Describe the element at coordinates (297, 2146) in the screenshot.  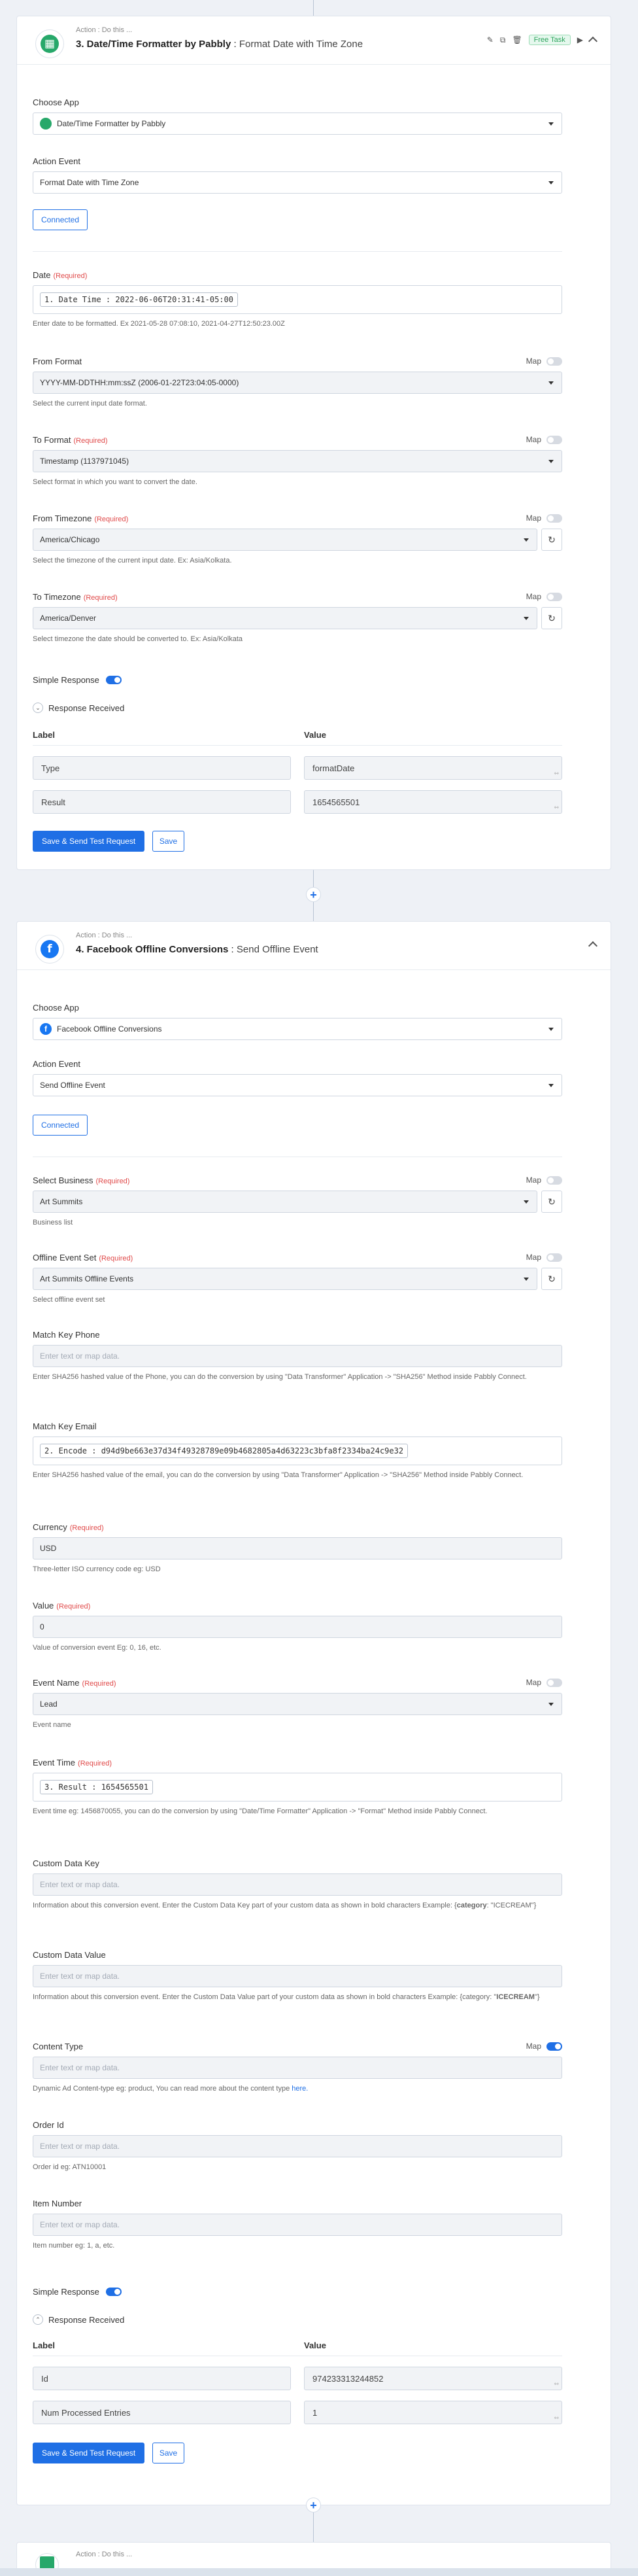
I see `order-id-input: Enter text or map data.` at that location.